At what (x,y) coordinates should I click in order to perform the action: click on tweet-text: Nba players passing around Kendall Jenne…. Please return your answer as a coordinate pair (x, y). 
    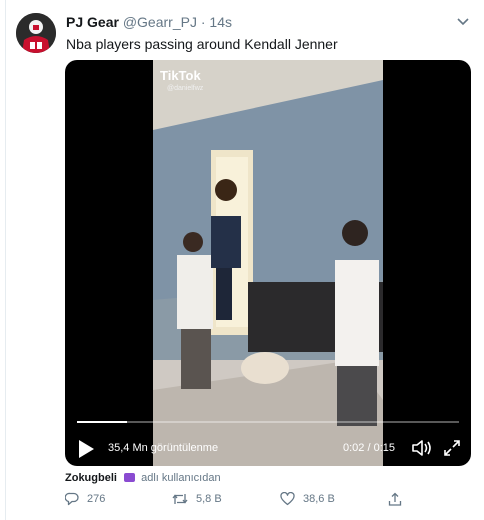
    Looking at the image, I should click on (202, 44).